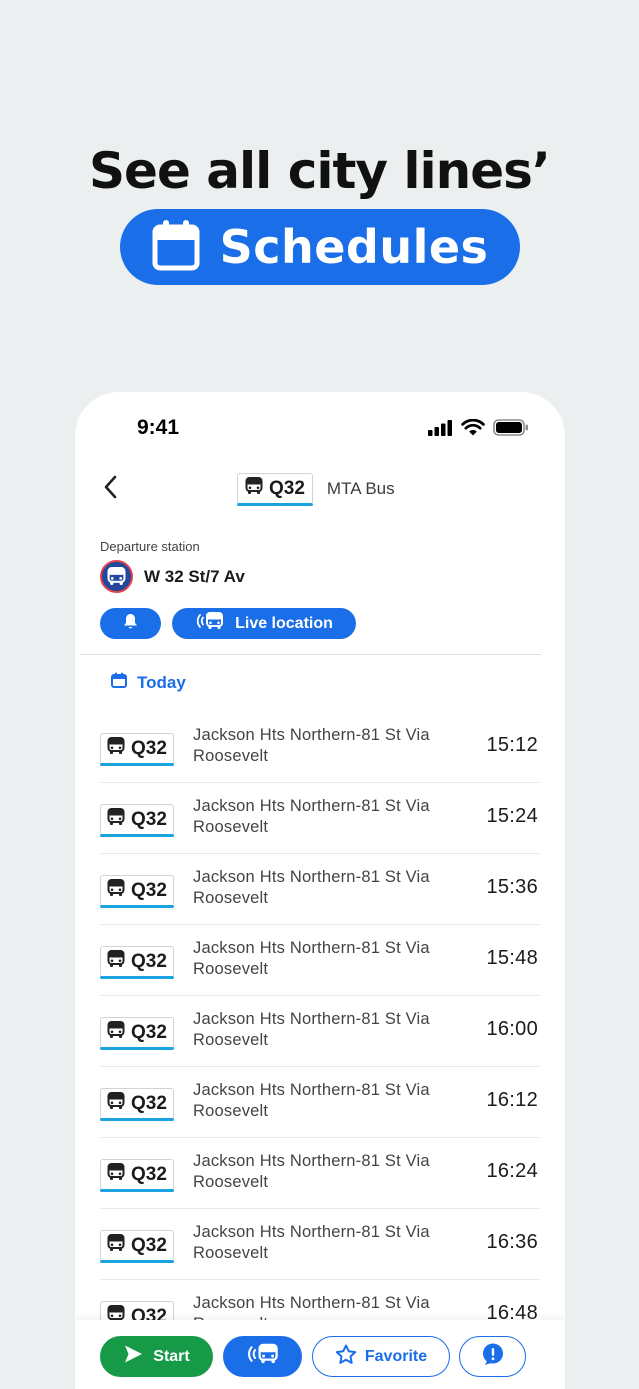 This screenshot has height=1389, width=639. I want to click on chevron-left-icon, so click(110, 489).